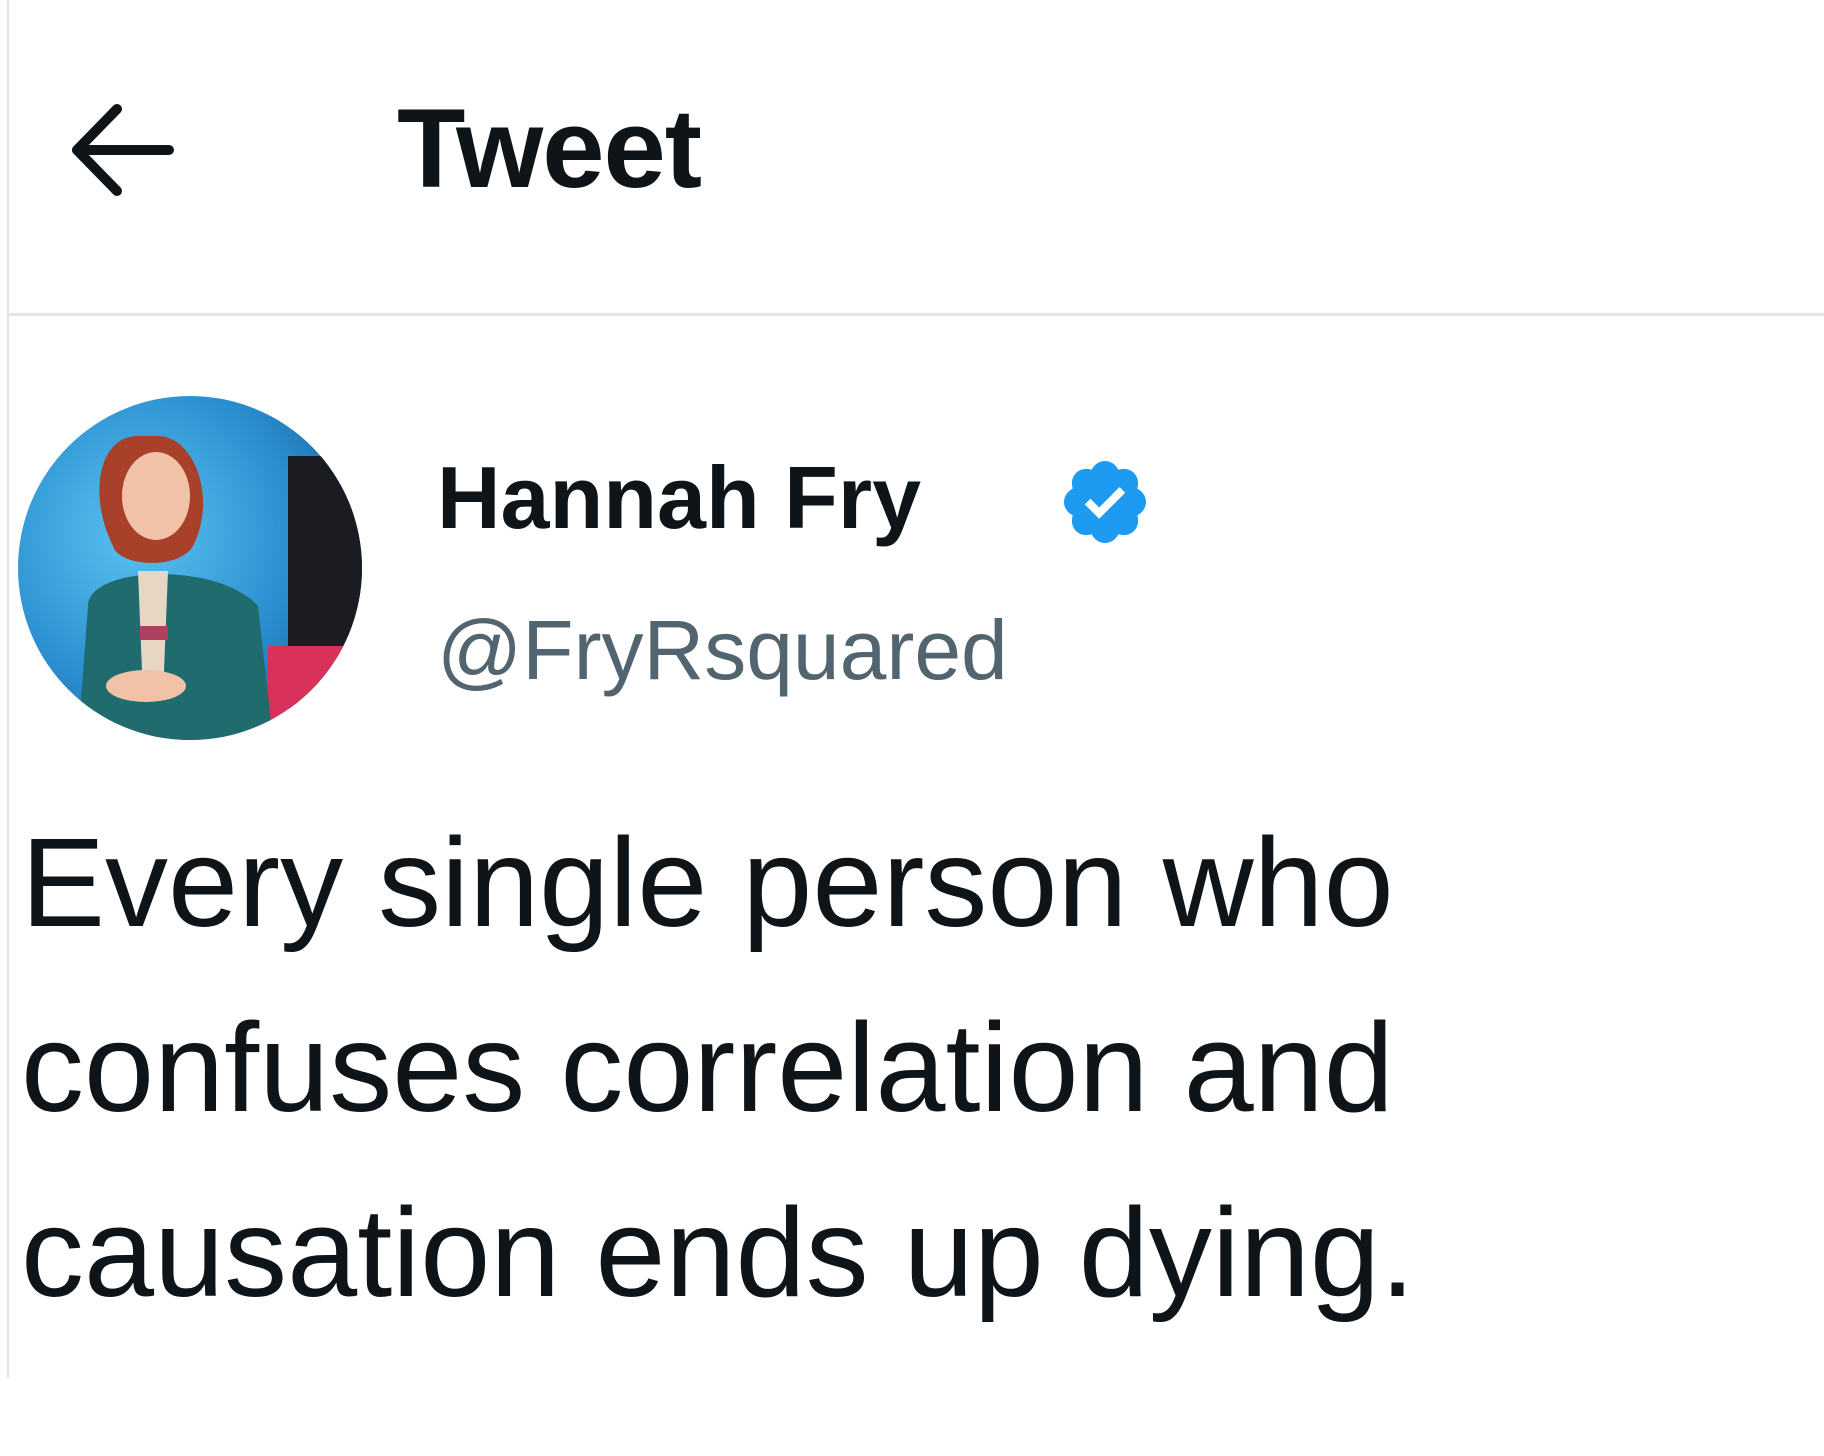 Image resolution: width=1824 pixels, height=1456 pixels. What do you see at coordinates (679, 498) in the screenshot?
I see `author-name: Hannah Fry` at bounding box center [679, 498].